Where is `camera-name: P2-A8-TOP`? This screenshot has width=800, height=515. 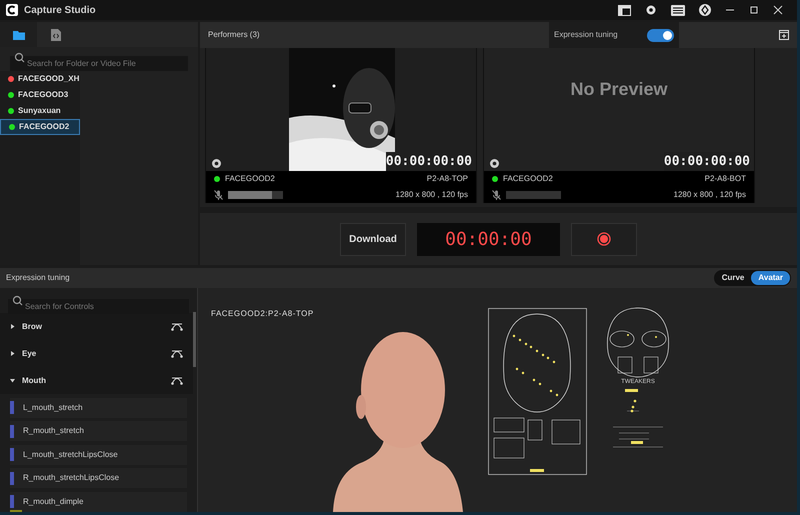
camera-name: P2-A8-TOP is located at coordinates (447, 179).